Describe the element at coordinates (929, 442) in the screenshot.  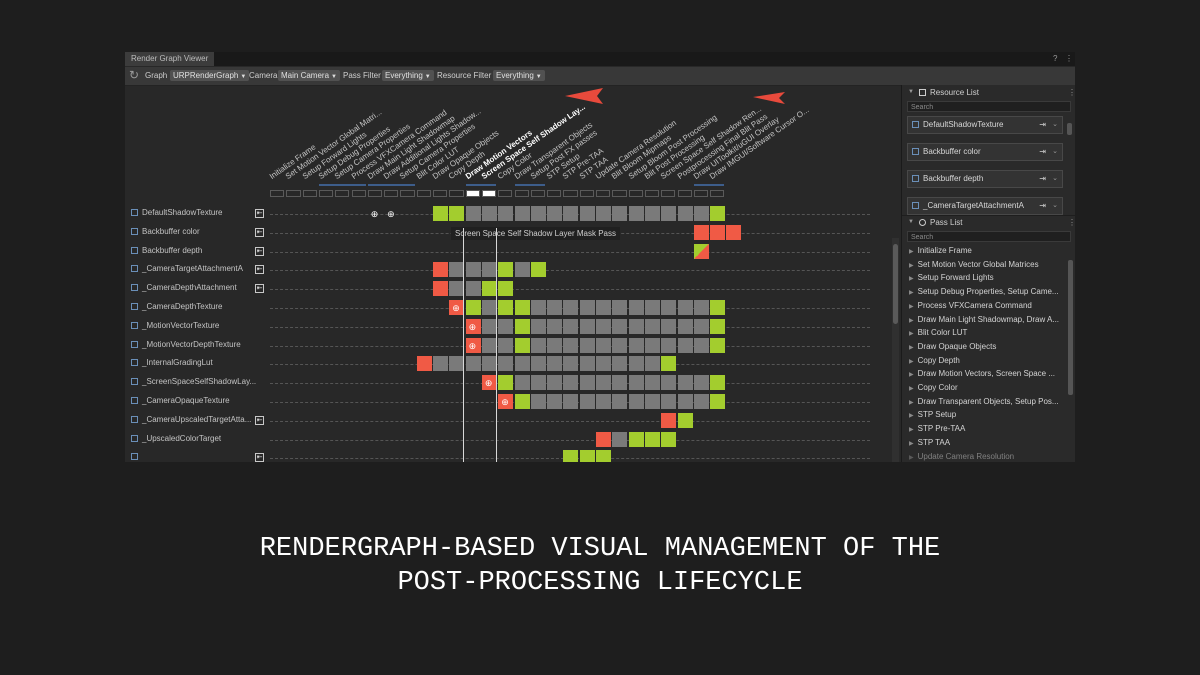
I see `pass-list-item: ▶ STP TAA` at that location.